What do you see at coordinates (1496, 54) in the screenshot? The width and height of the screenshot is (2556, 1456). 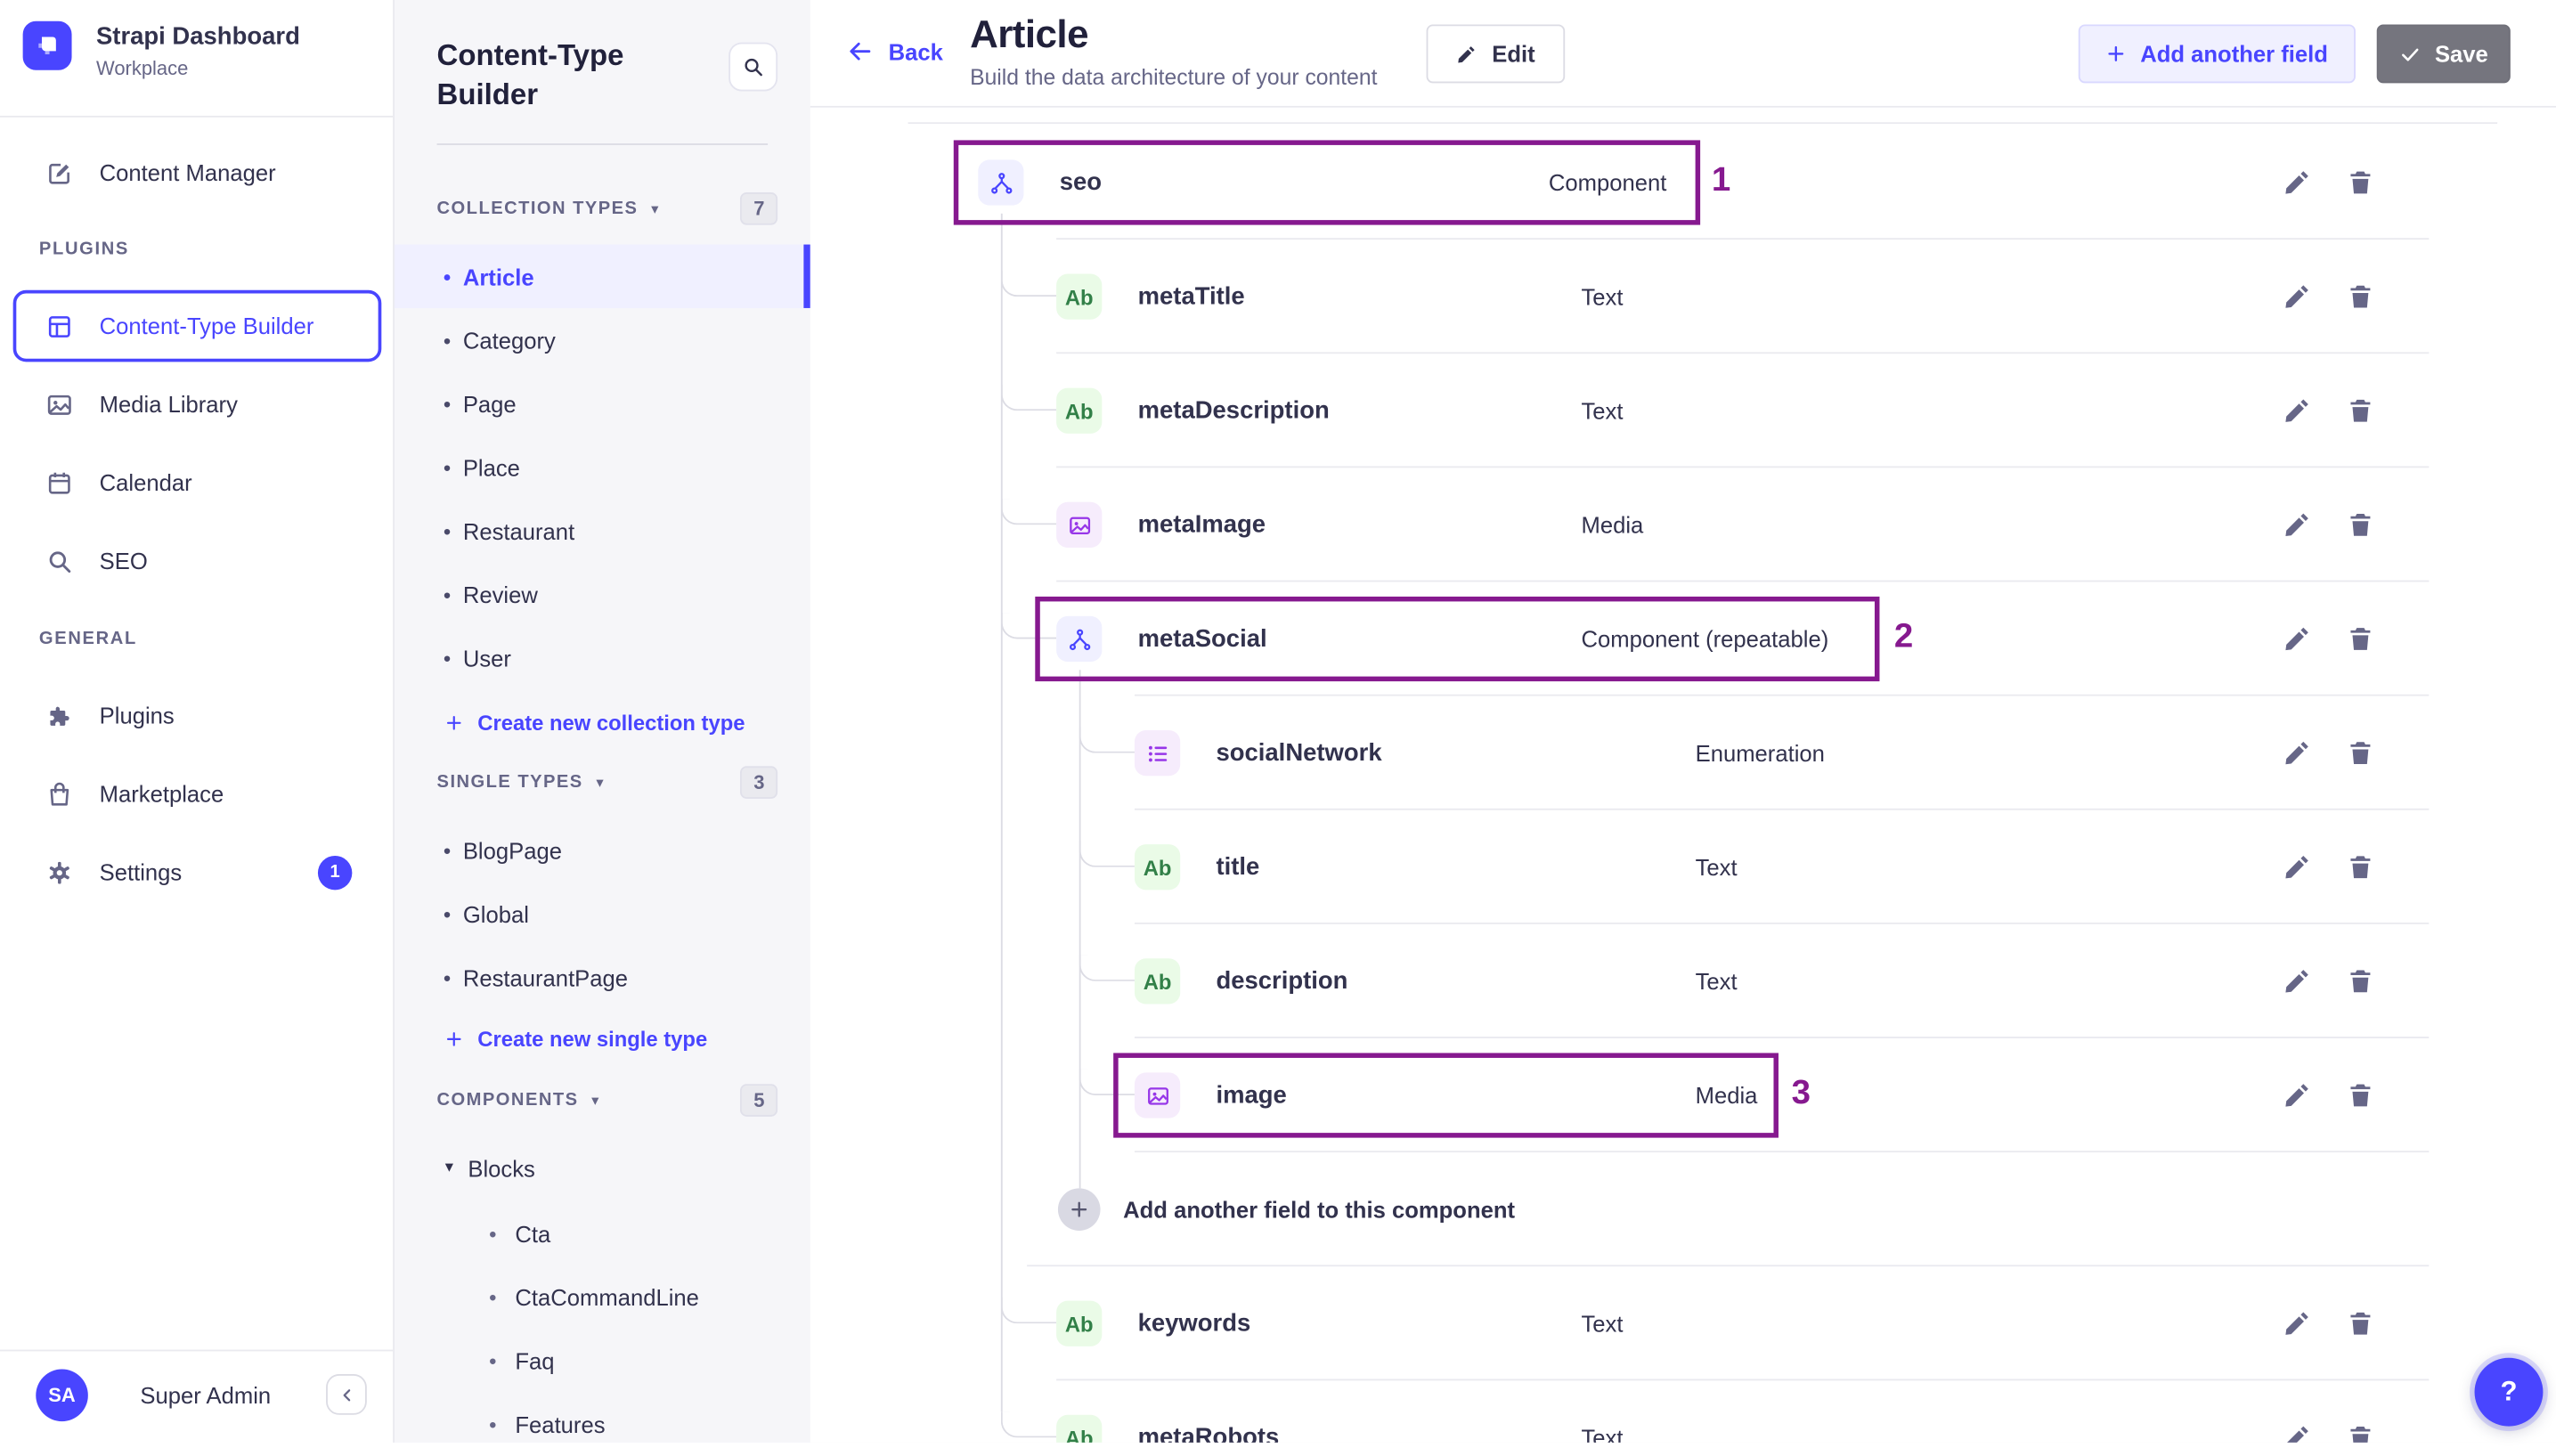 I see `edit-button: Edit` at bounding box center [1496, 54].